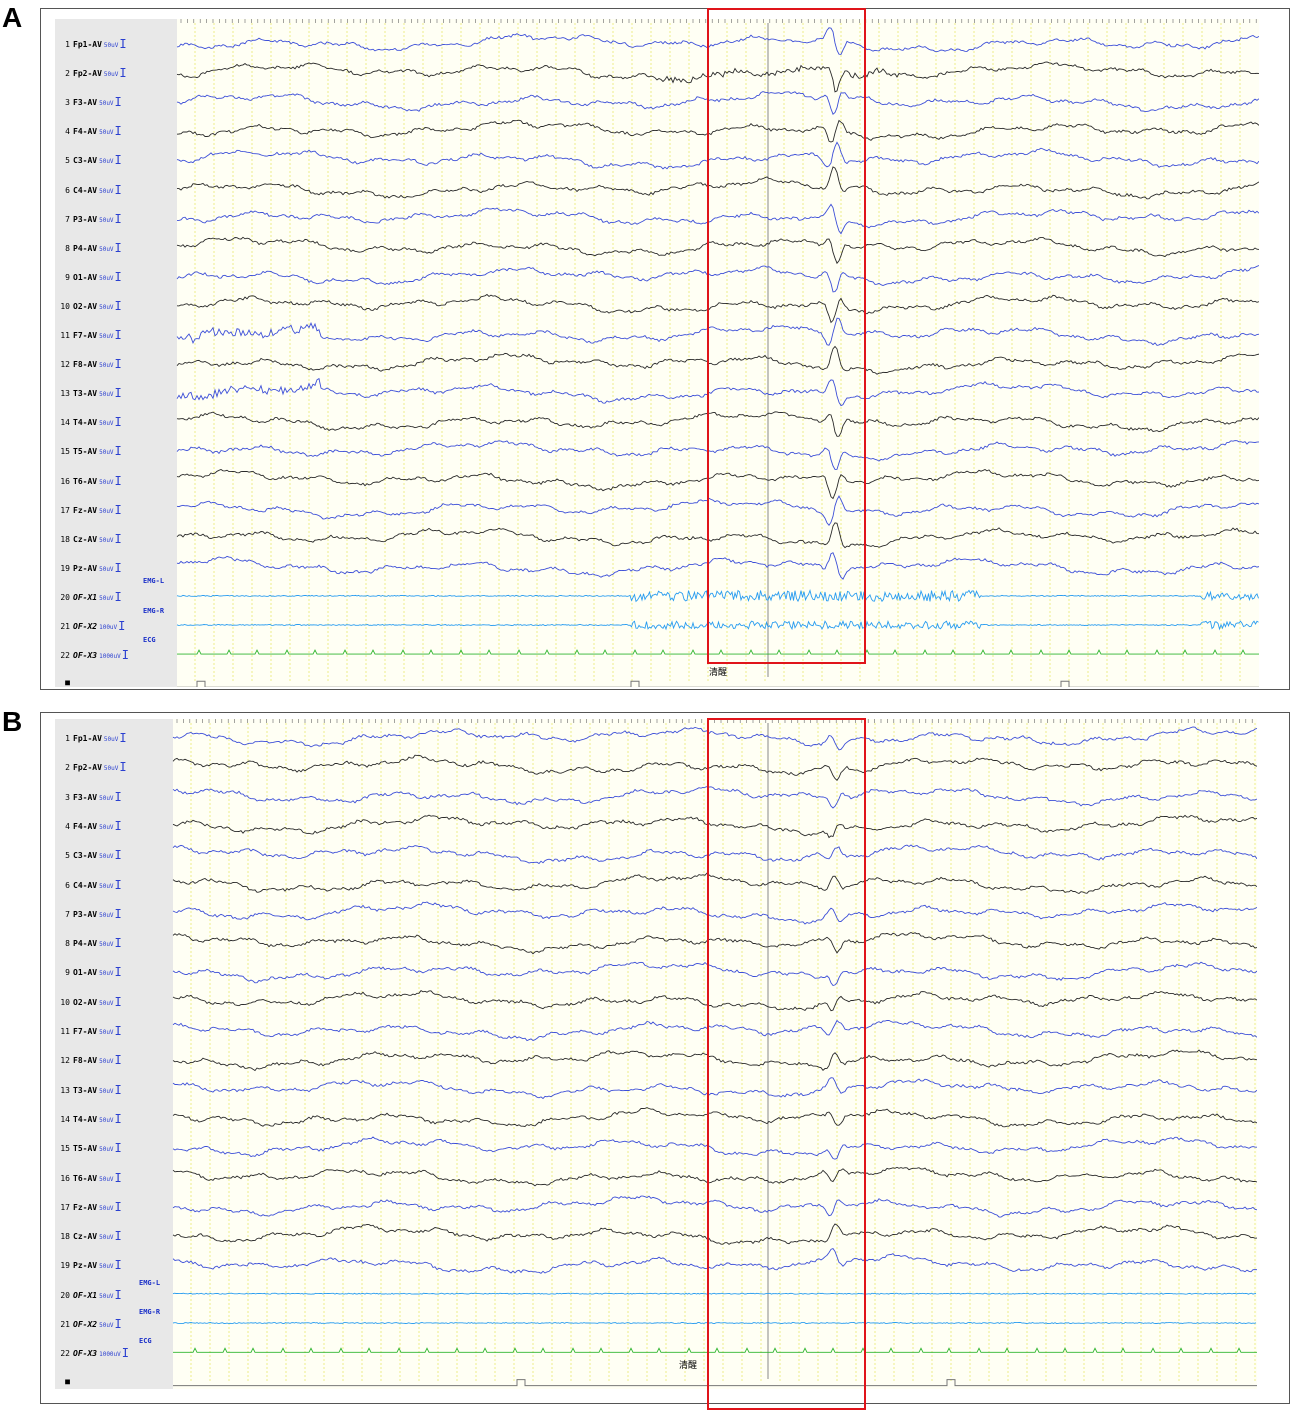  Describe the element at coordinates (85, 1354) in the screenshot. I see `channel-name: OF-X3` at that location.